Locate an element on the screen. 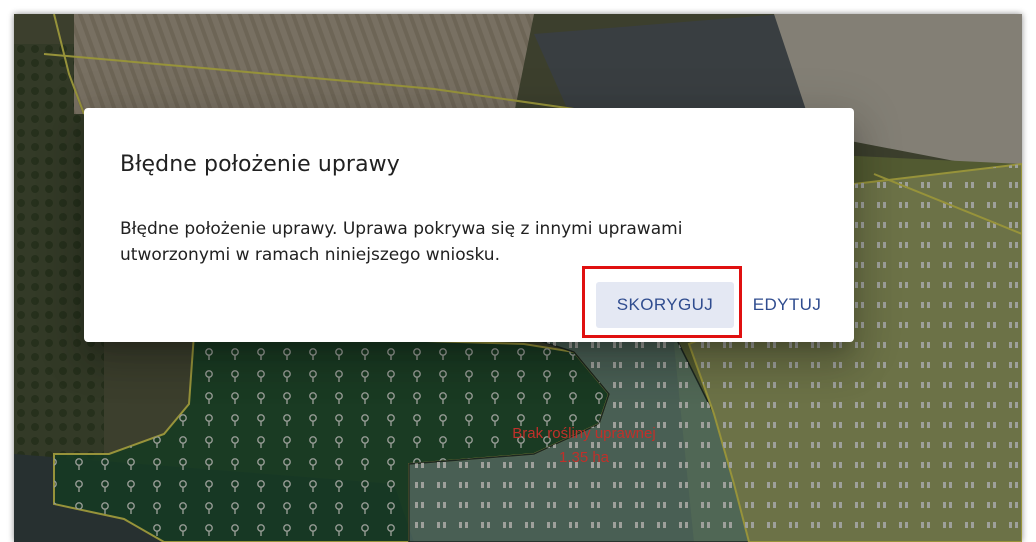 This screenshot has width=1036, height=542. correct-button: SKORYGUJ is located at coordinates (665, 305).